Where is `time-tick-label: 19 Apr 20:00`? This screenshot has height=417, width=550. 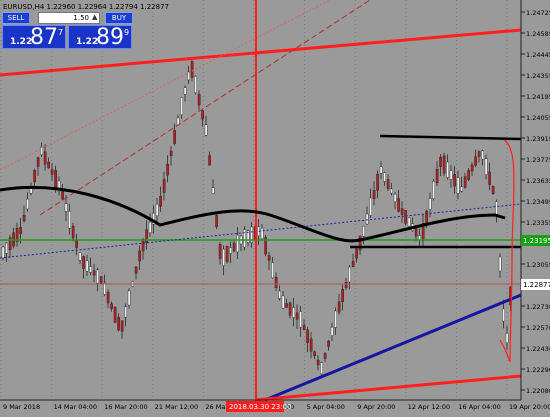
time-tick-label: 19 Apr 20:00 is located at coordinates (529, 407).